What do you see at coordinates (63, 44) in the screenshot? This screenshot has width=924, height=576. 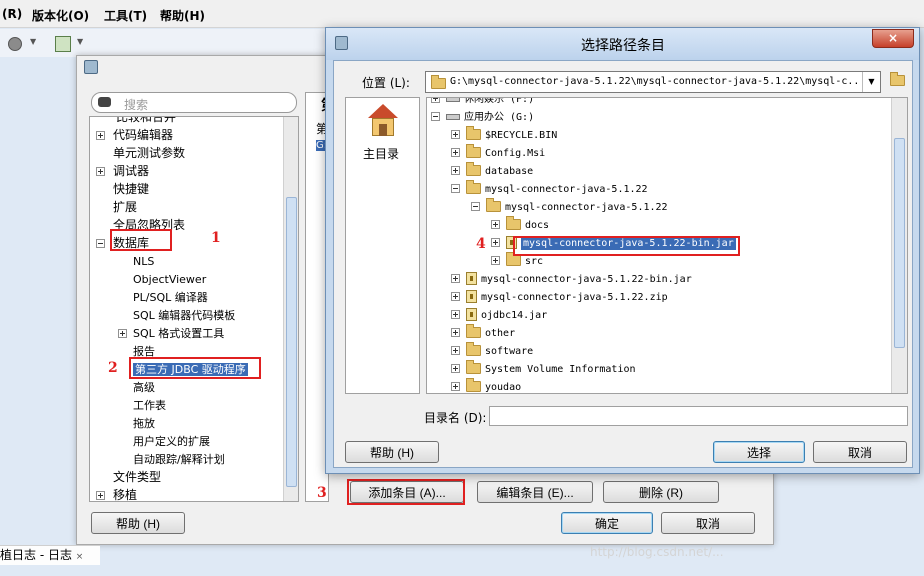 I see `sql-icon` at bounding box center [63, 44].